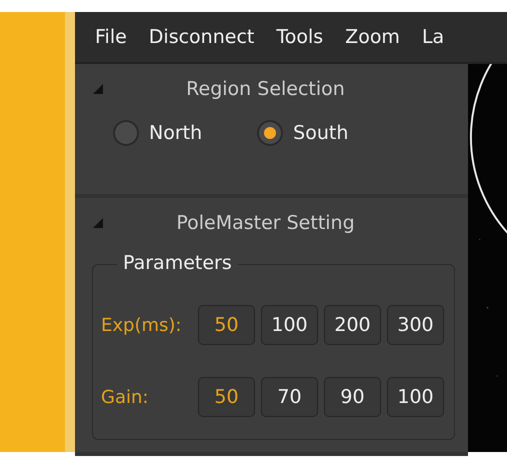  Describe the element at coordinates (415, 325) in the screenshot. I see `value-button: 300` at that location.